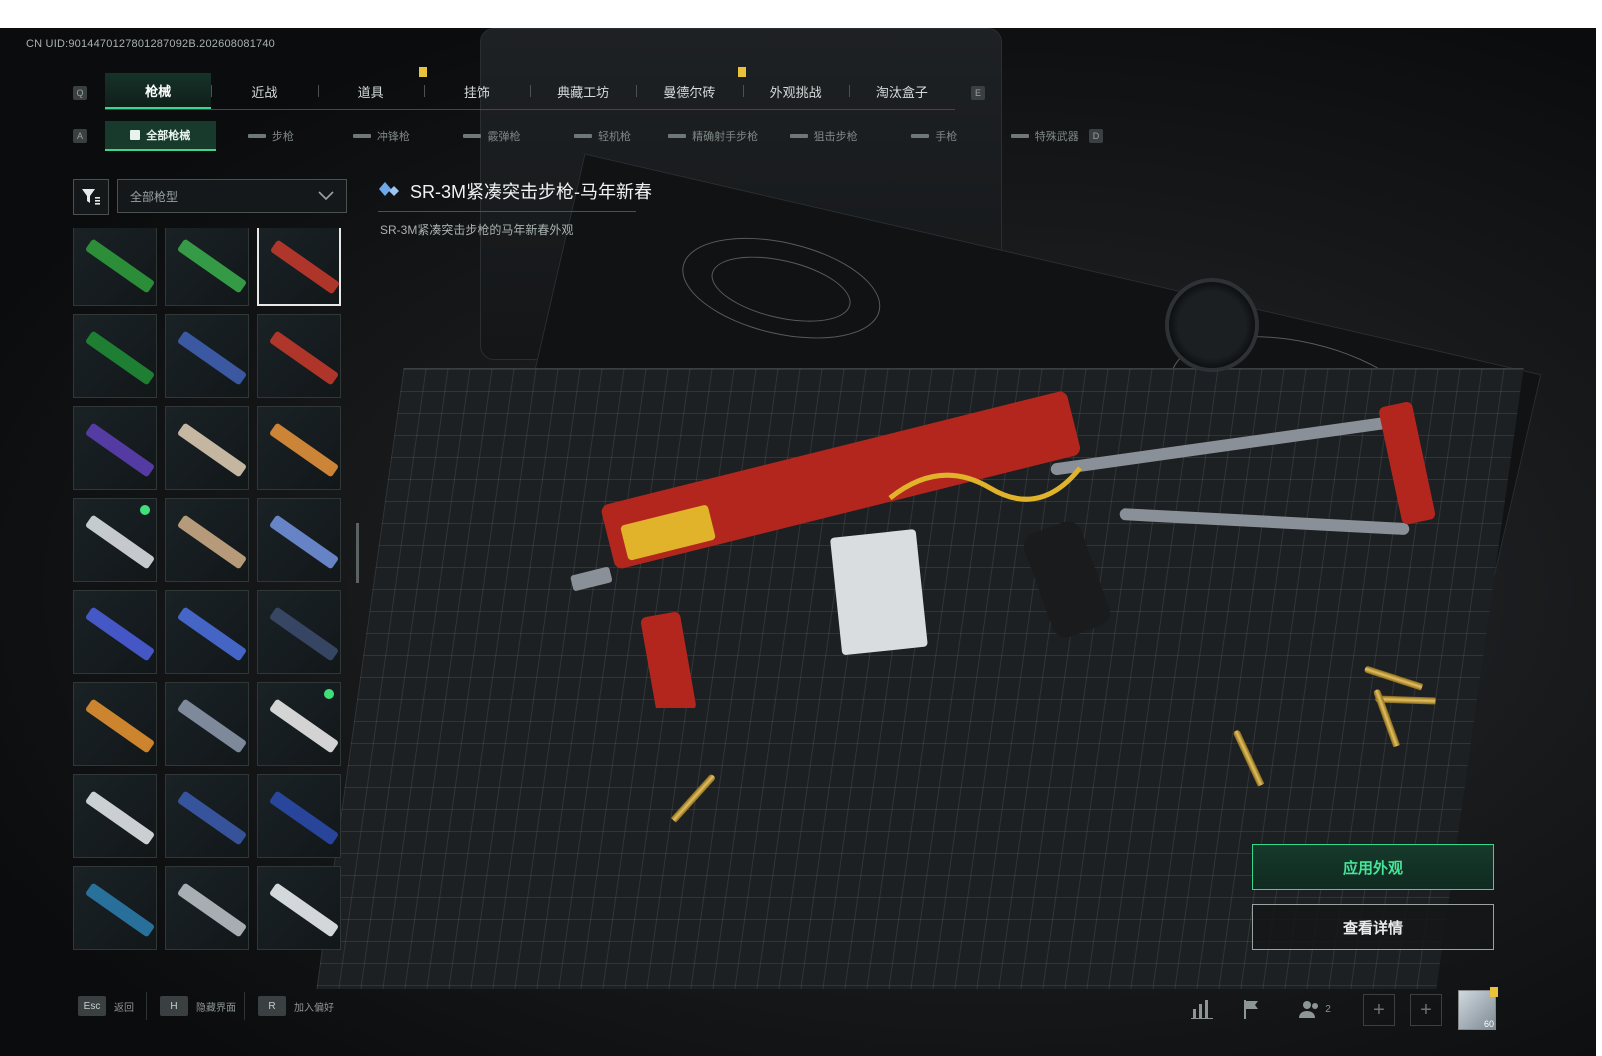 The image size is (1602, 1056). I want to click on filter-icon, so click(91, 197).